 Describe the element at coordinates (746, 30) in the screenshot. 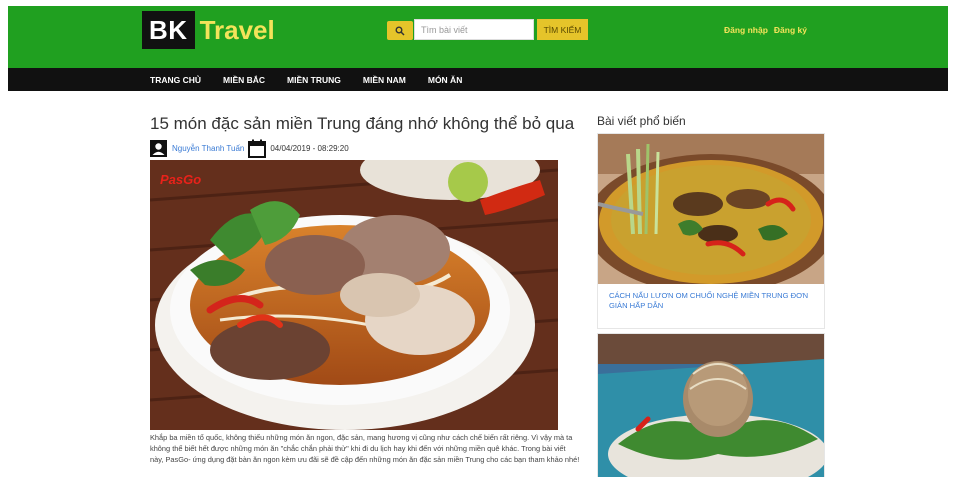

I see `login-link: Đăng nhập` at that location.